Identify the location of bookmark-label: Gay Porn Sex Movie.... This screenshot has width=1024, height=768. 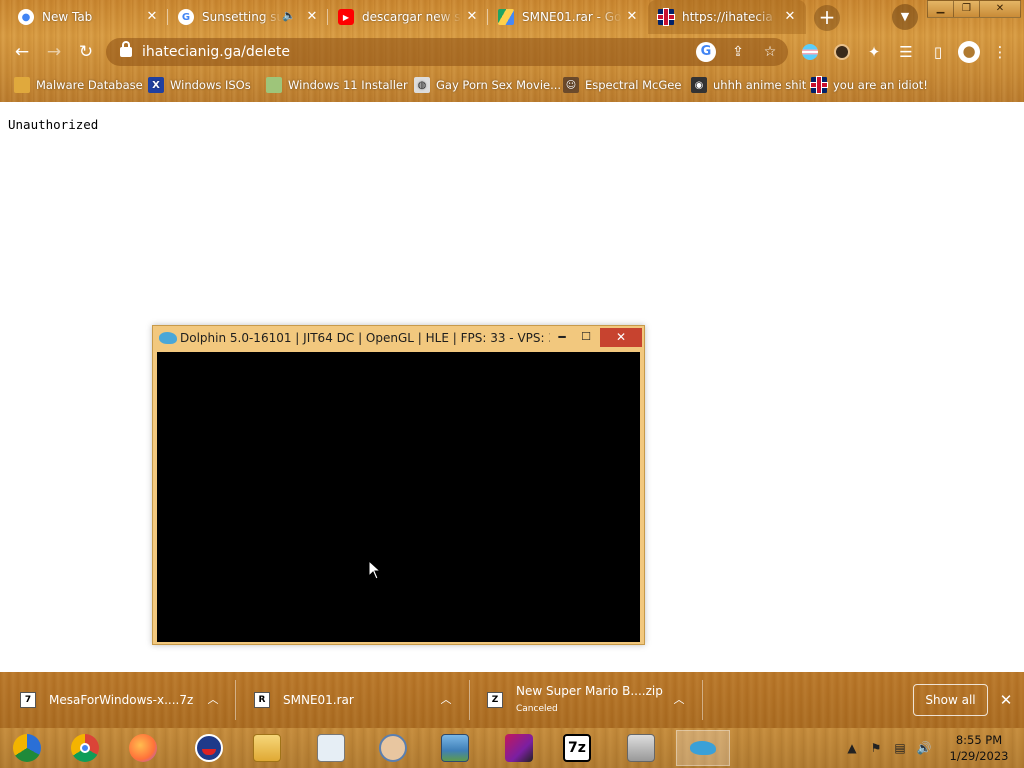
(499, 85).